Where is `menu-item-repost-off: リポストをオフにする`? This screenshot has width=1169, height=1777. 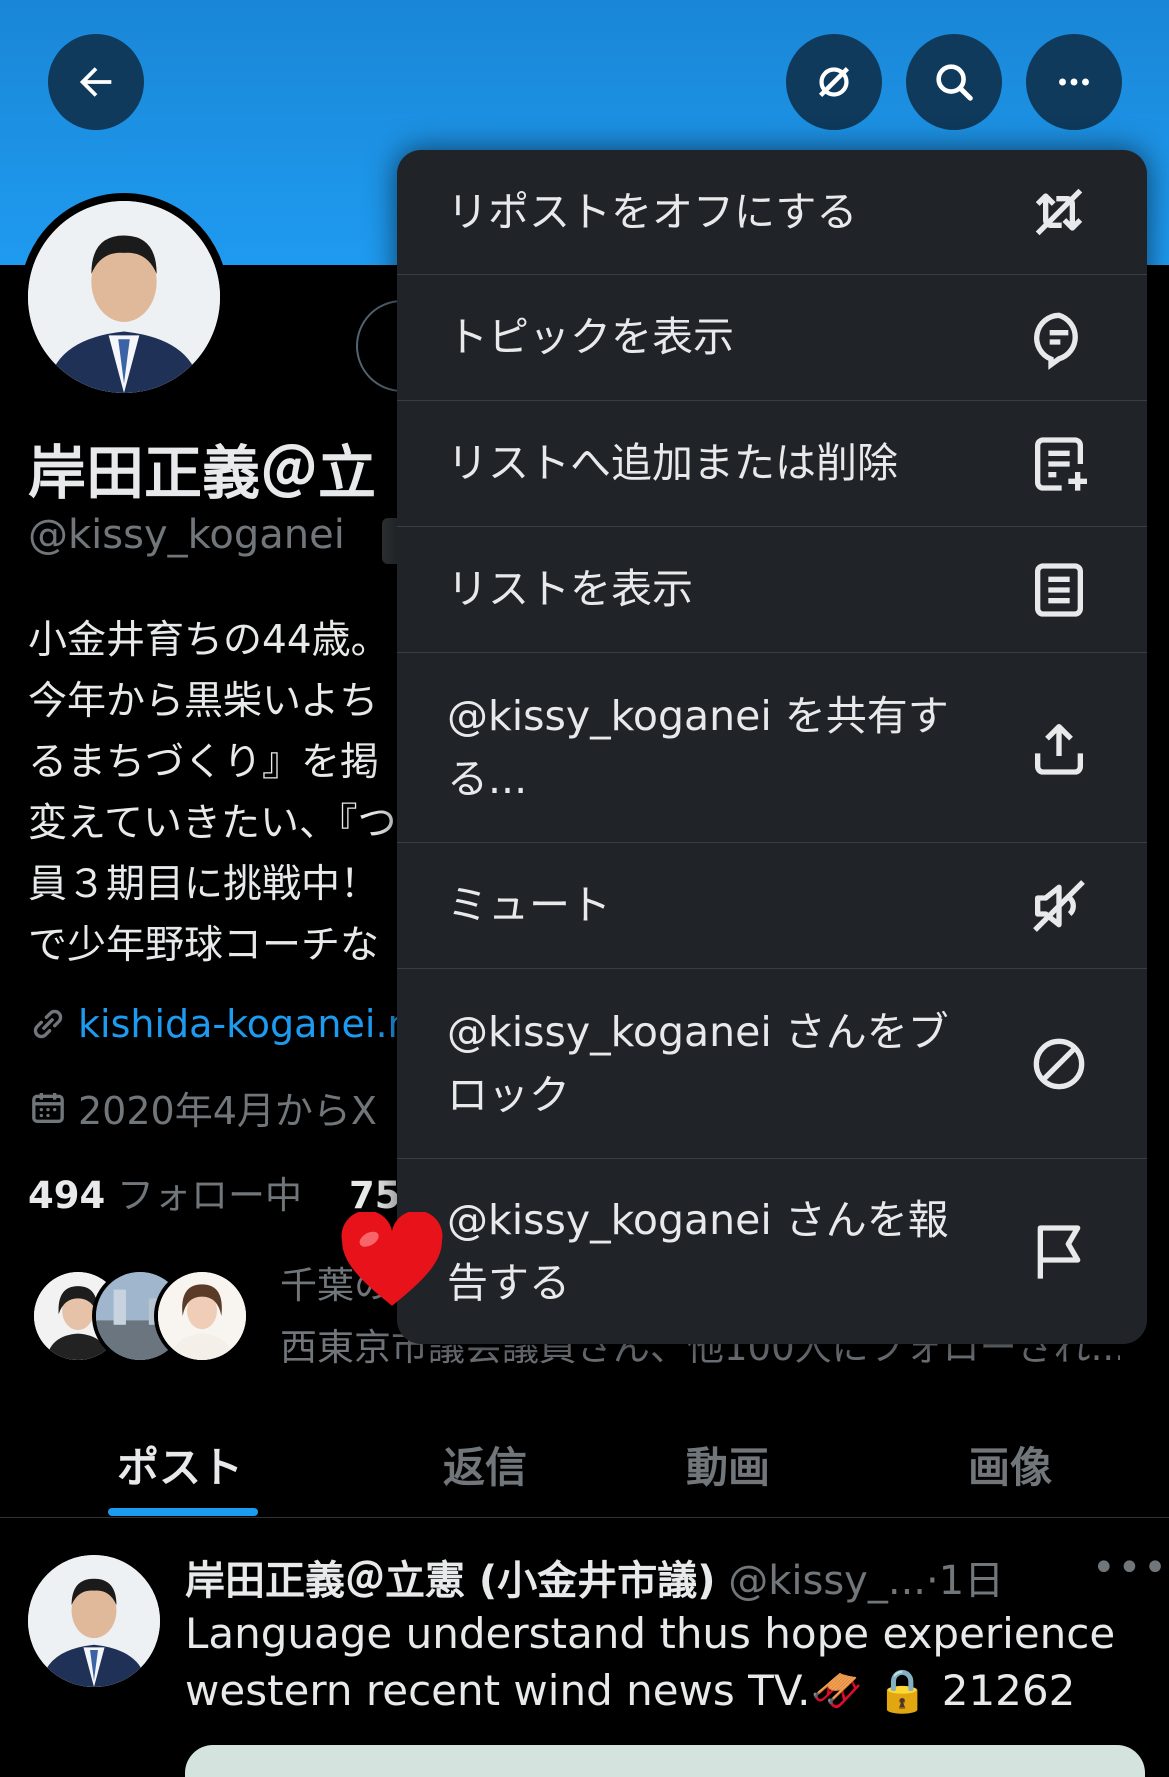
menu-item-repost-off: リポストをオフにする is located at coordinates (772, 212).